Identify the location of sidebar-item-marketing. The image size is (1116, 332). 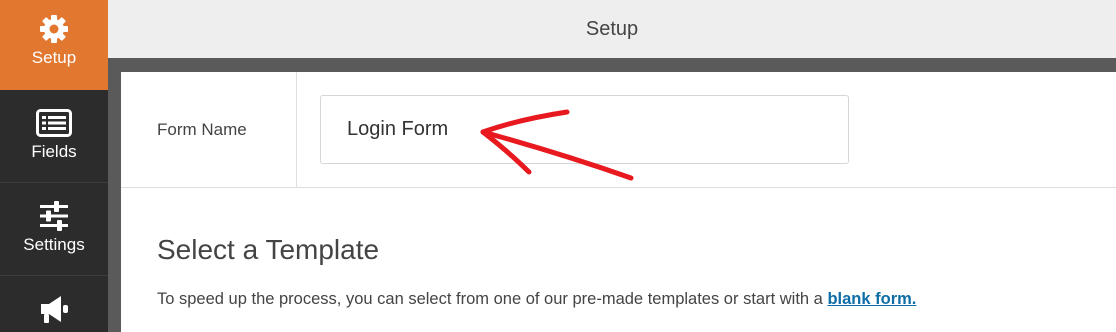
(54, 304).